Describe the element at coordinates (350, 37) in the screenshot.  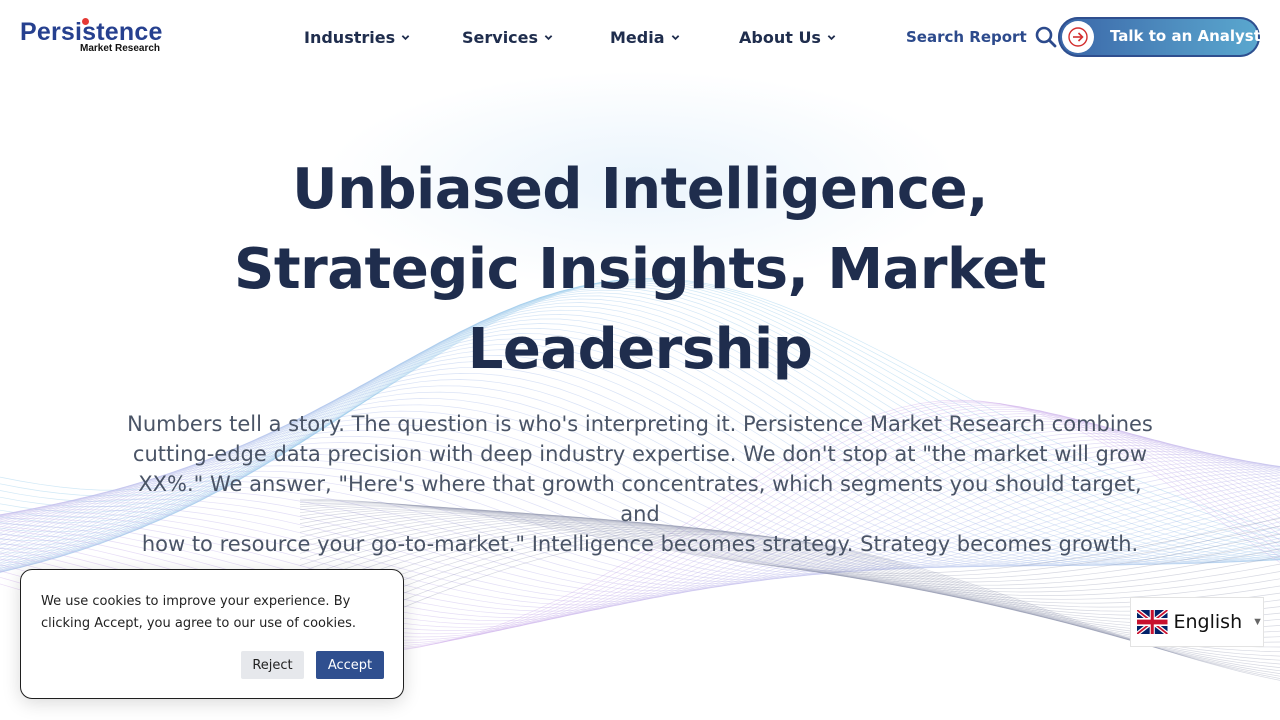
I see `nav-label: Industries` at that location.